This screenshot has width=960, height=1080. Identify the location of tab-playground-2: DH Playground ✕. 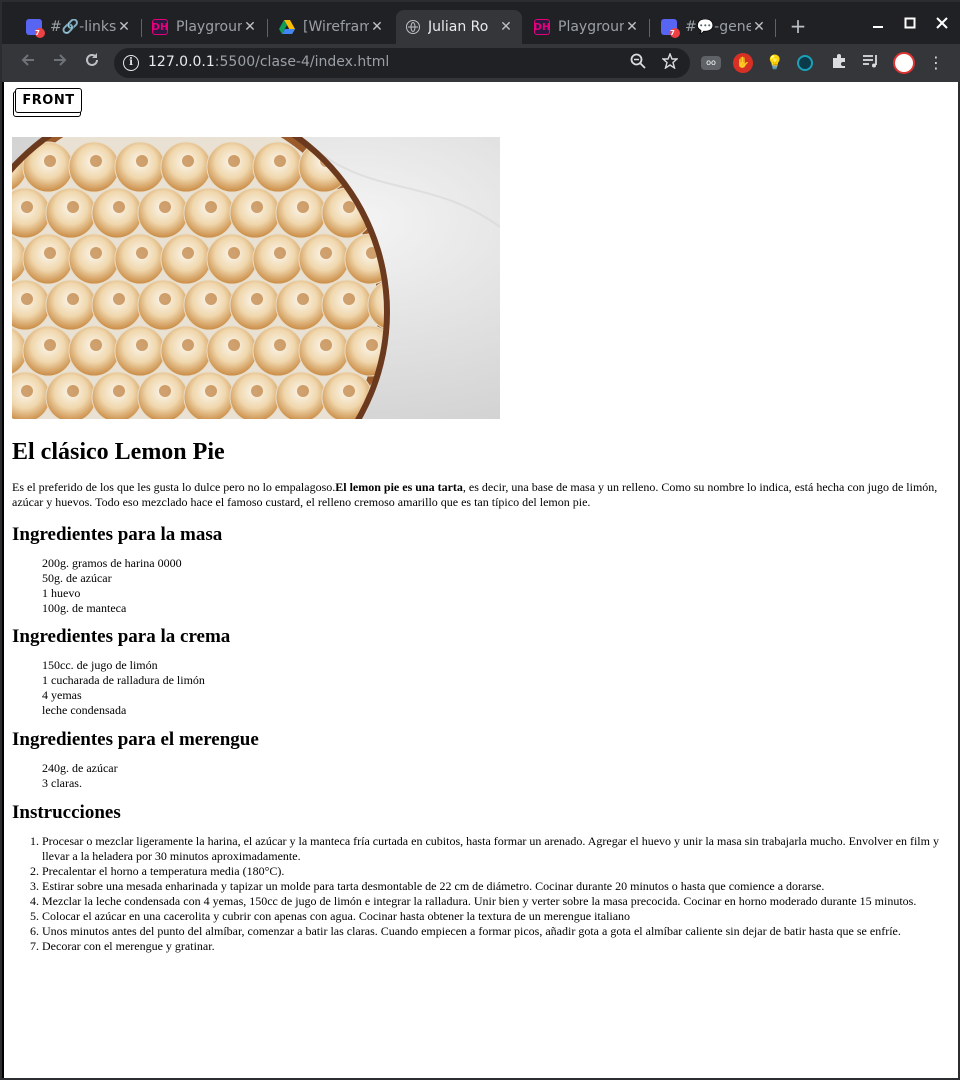
(586, 27).